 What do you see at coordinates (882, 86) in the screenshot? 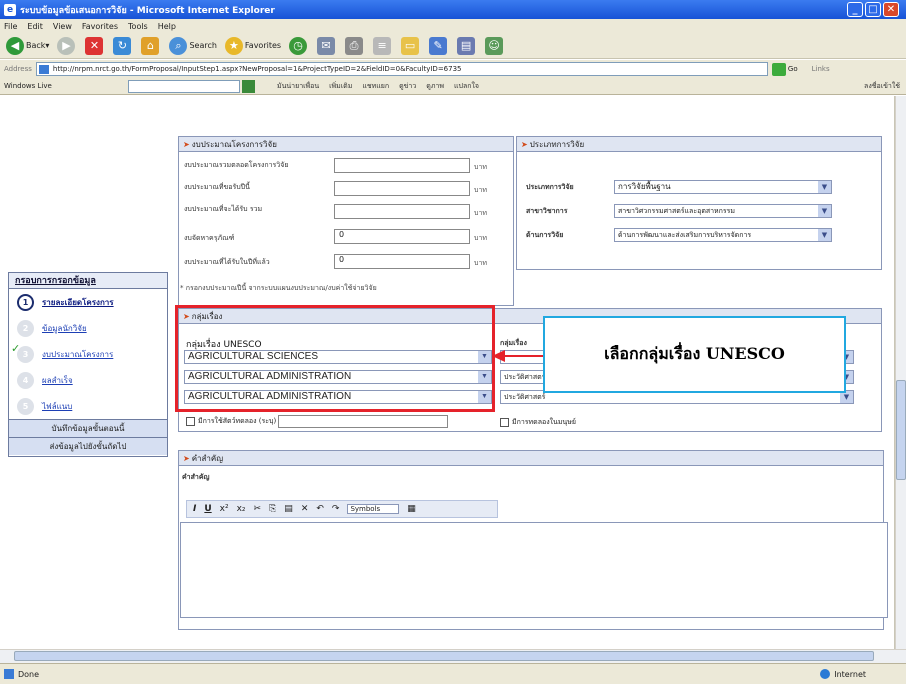
I see `sign-in-link: ลงชื่อเข้าใช้` at bounding box center [882, 86].